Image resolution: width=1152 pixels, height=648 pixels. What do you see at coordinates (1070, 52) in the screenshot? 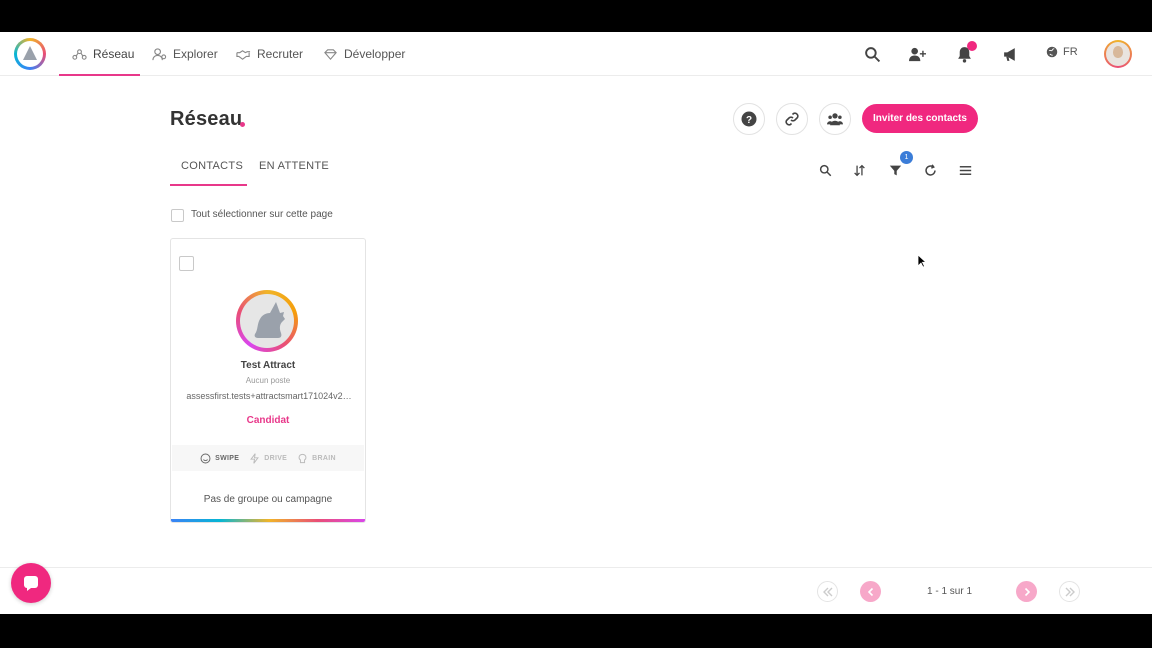
I see `language-label: FR` at bounding box center [1070, 52].